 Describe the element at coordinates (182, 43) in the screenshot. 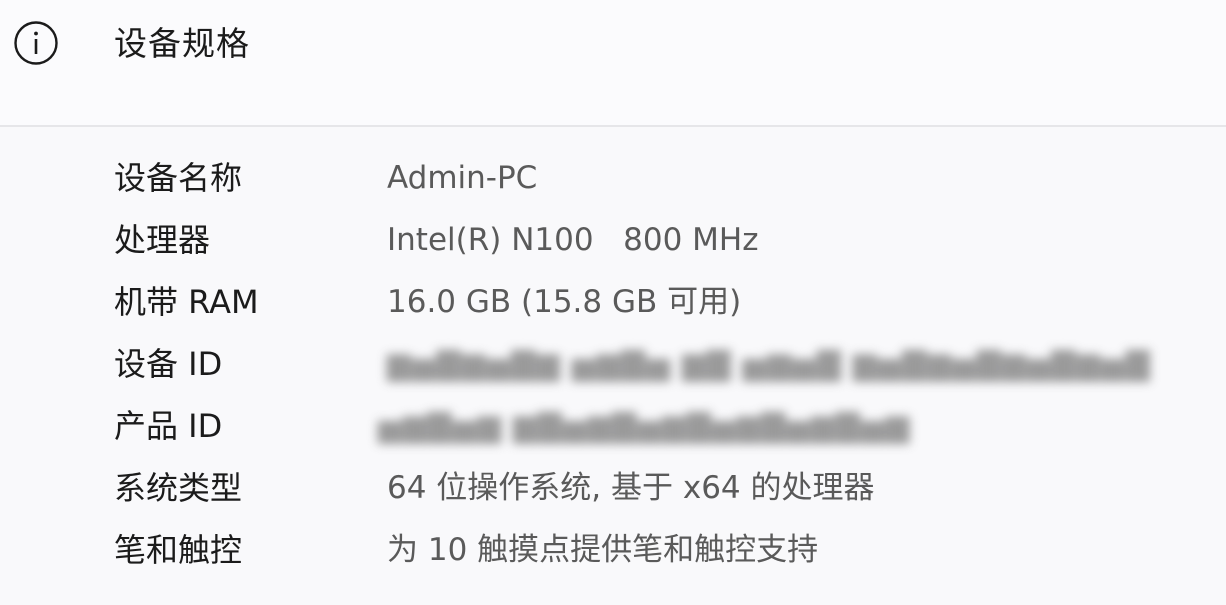

I see `page-title: 设备规格` at that location.